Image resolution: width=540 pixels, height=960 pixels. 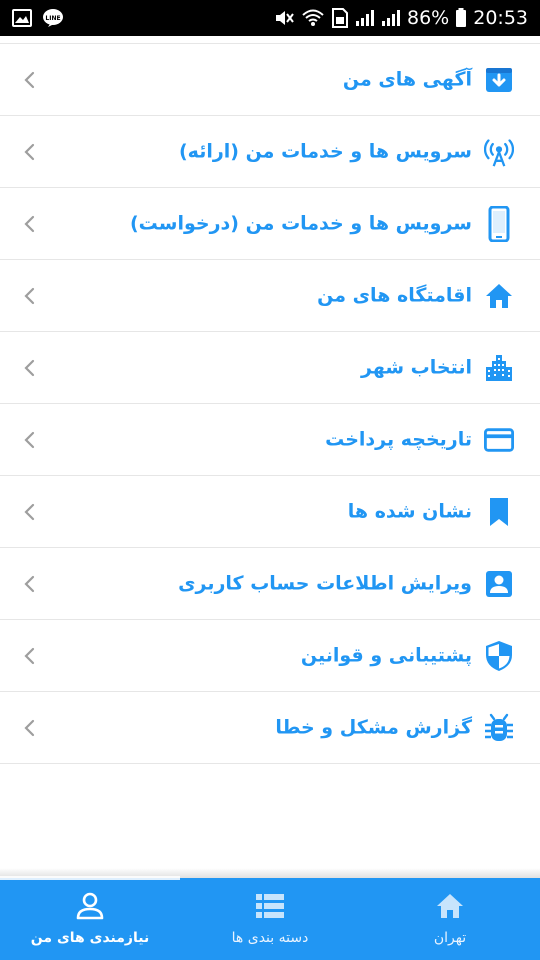 What do you see at coordinates (499, 655) in the screenshot?
I see `security-shield-icon` at bounding box center [499, 655].